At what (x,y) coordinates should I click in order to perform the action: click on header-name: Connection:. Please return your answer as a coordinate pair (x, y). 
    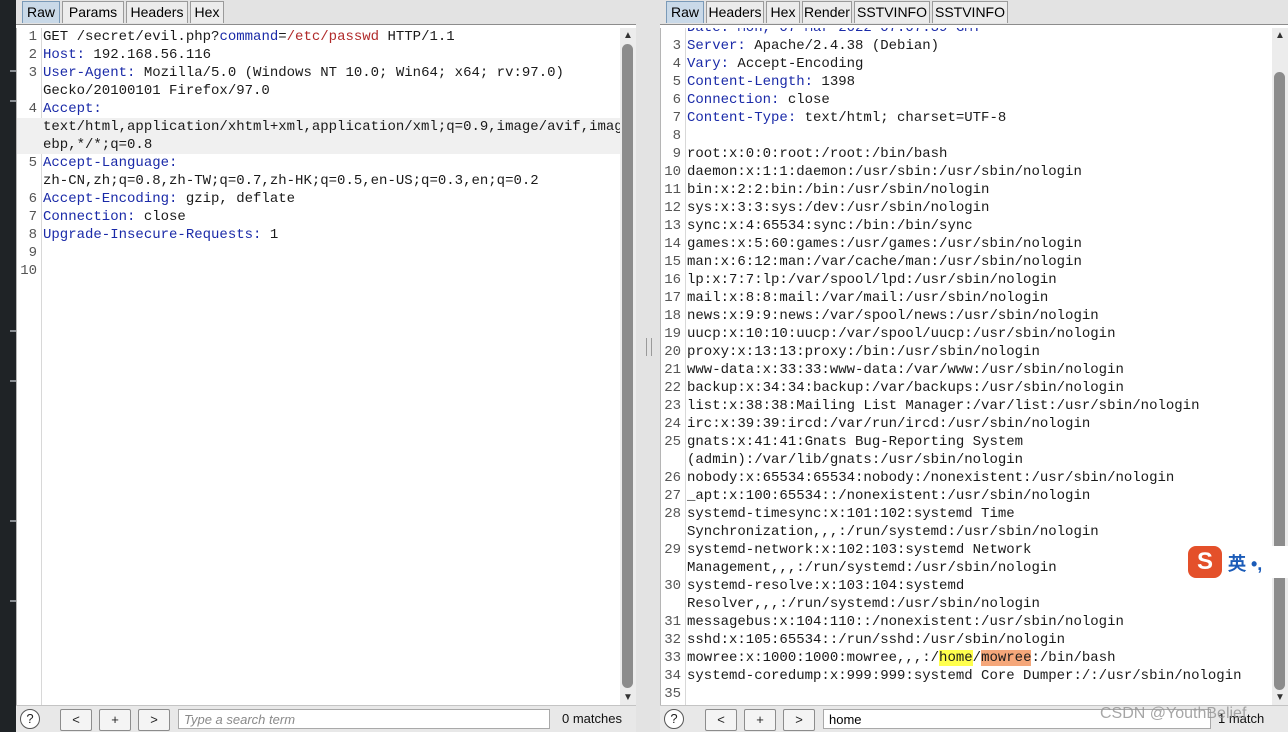
    Looking at the image, I should click on (89, 217).